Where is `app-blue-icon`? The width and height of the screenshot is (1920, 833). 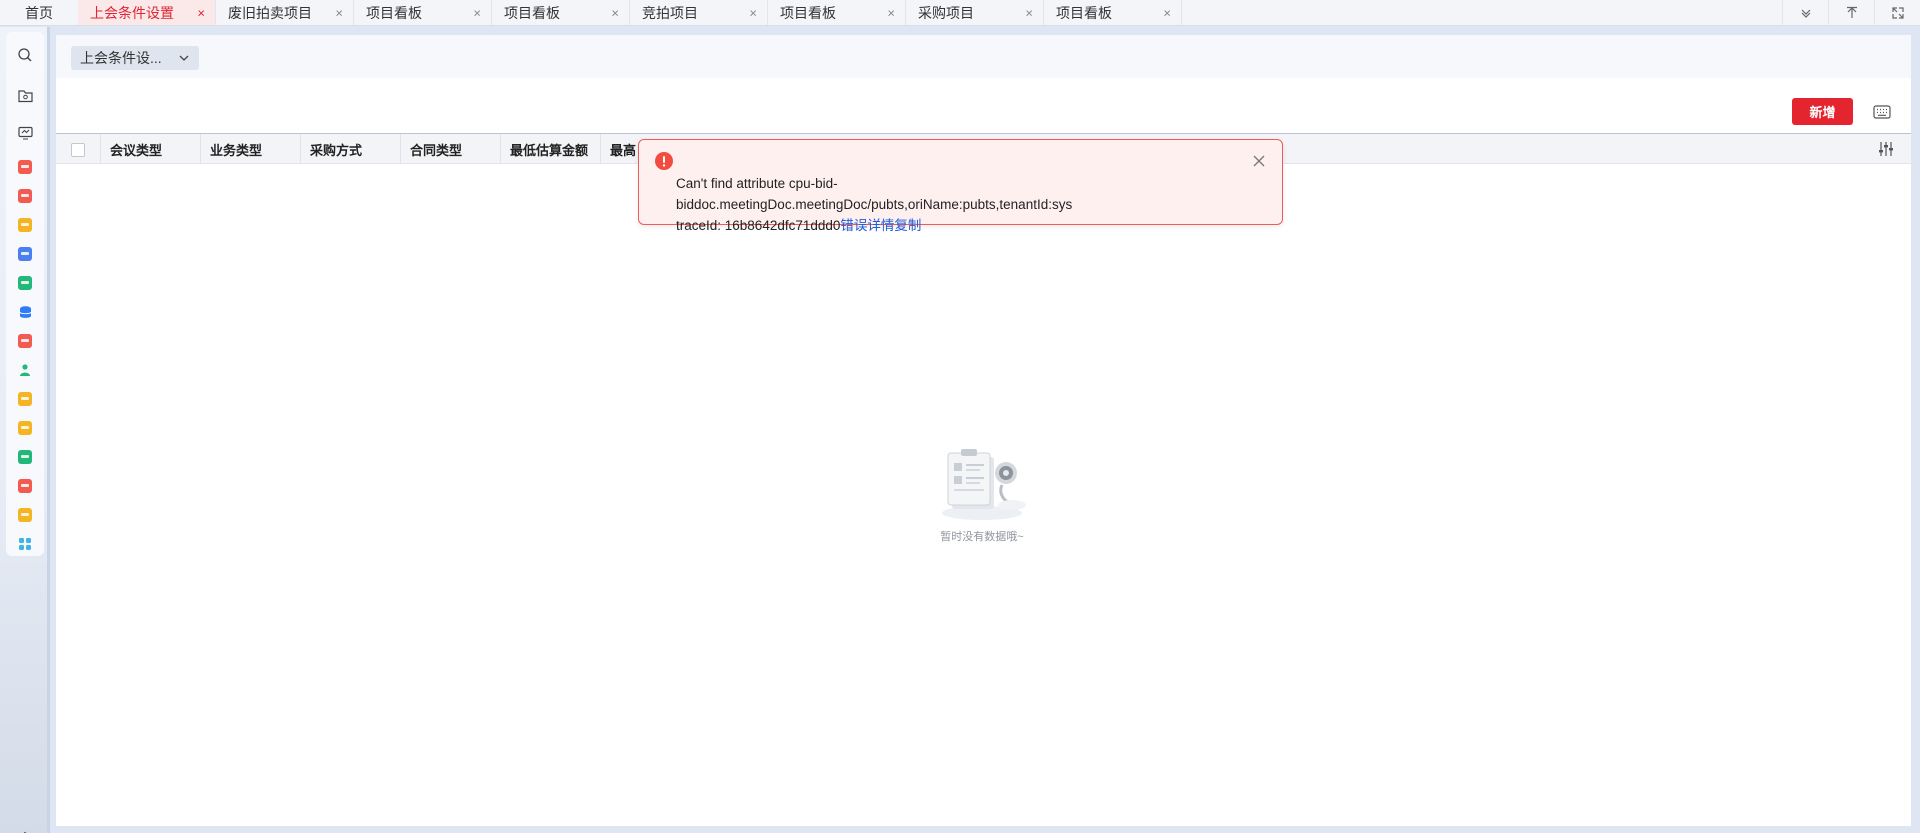
app-blue-icon is located at coordinates (25, 254).